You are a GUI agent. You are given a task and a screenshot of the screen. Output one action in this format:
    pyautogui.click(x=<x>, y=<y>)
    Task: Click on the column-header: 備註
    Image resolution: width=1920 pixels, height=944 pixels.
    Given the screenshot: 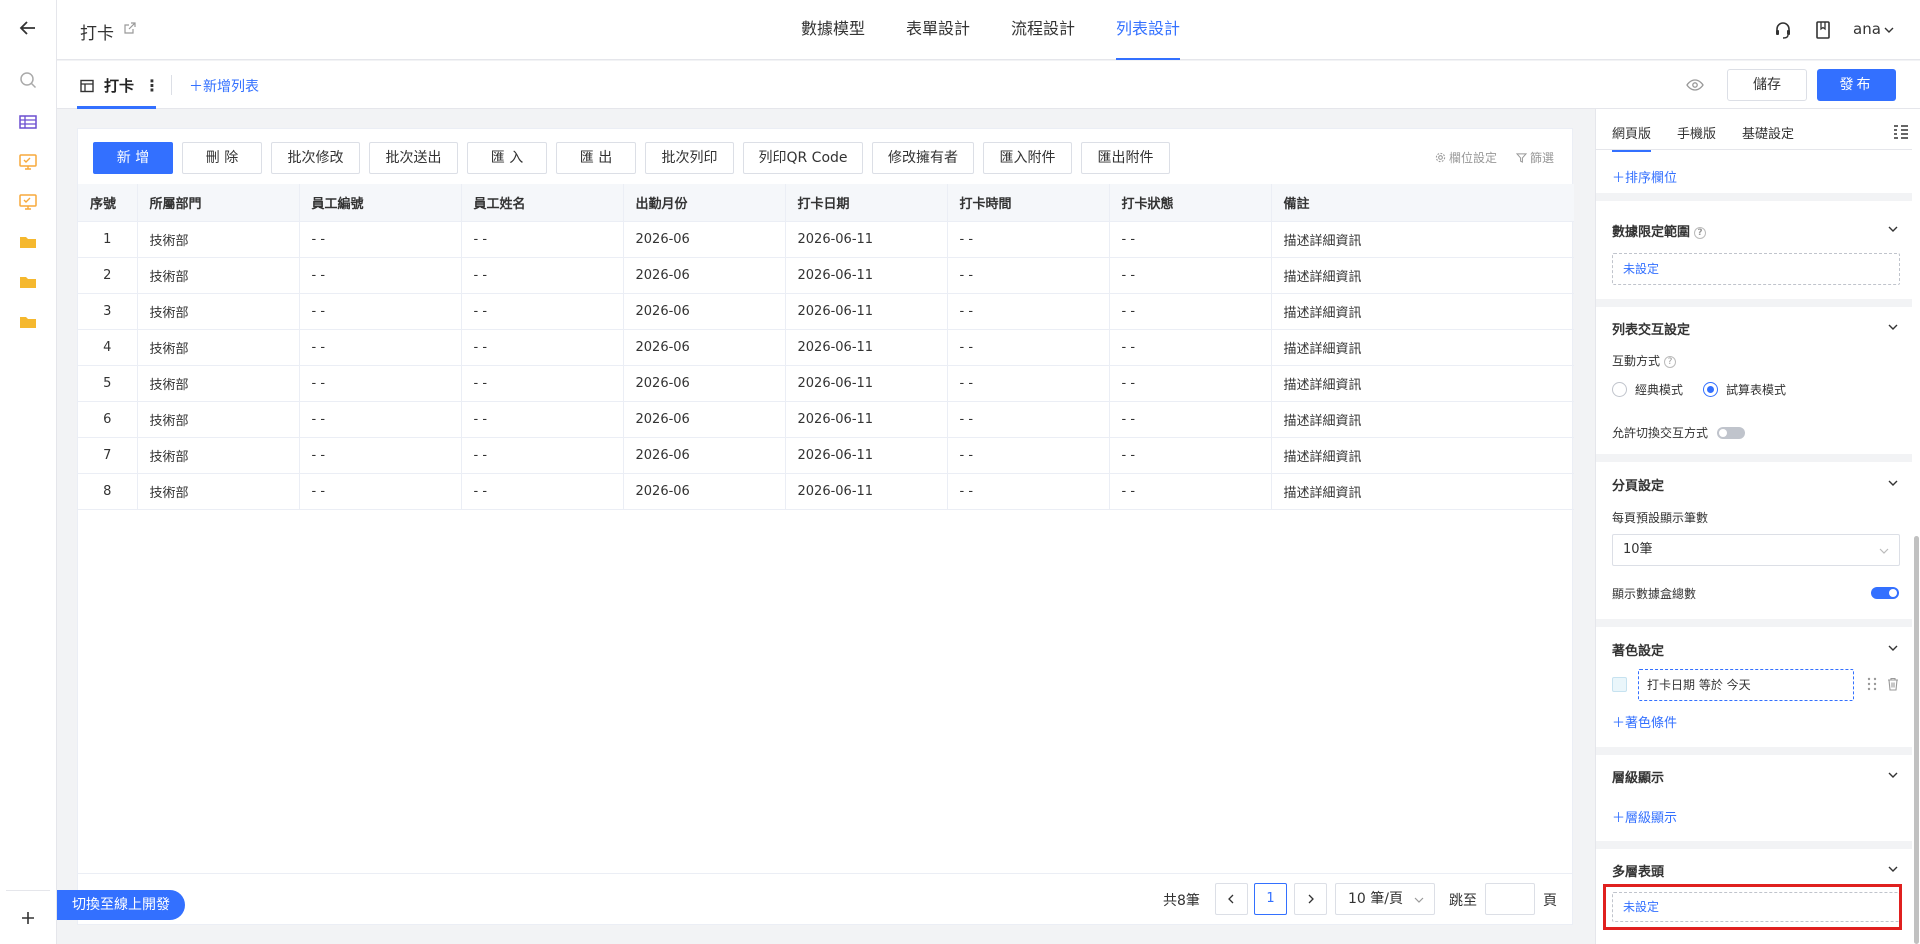 What is the action you would take?
    pyautogui.click(x=1422, y=203)
    